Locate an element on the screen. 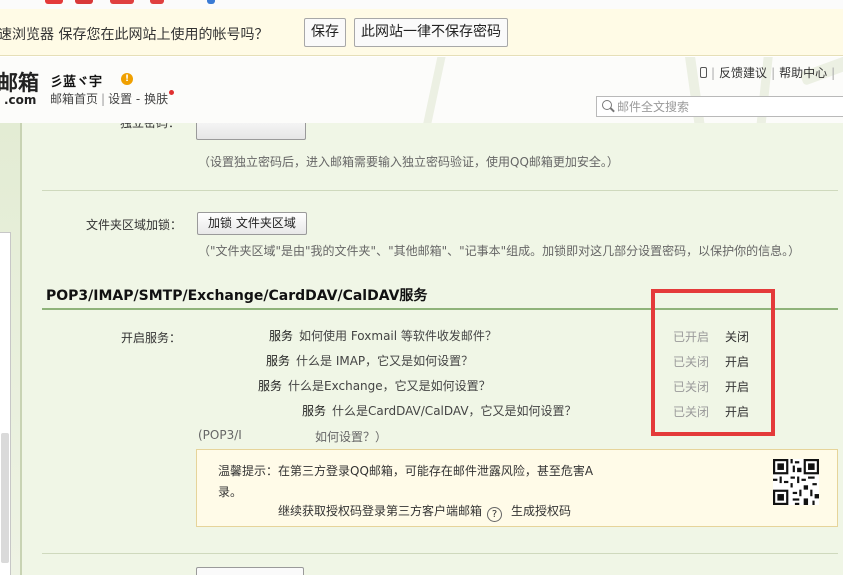  mail-logo-domain: .com is located at coordinates (20, 100).